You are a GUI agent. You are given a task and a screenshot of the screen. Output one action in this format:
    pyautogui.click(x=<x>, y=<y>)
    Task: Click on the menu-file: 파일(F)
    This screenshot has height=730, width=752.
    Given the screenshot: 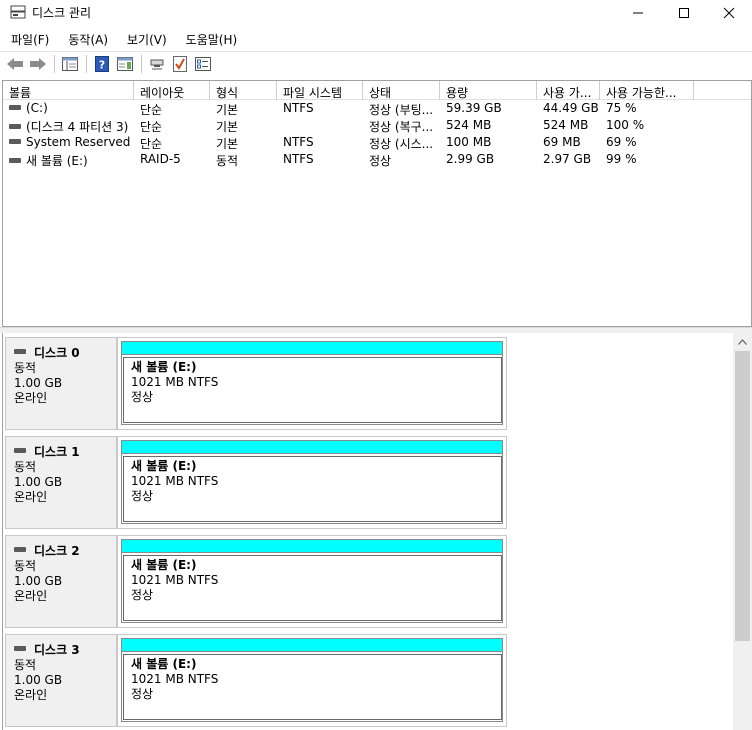 What is the action you would take?
    pyautogui.click(x=28, y=39)
    